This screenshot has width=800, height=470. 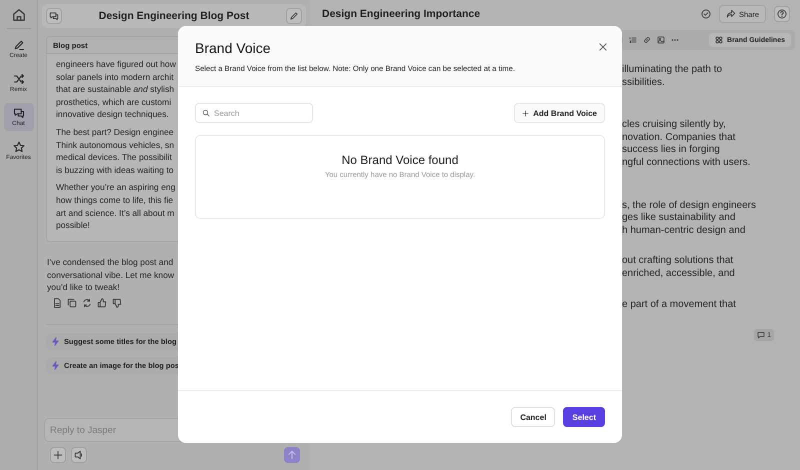 I want to click on text-line: Whether you’re an aspiring eng, so click(x=116, y=187).